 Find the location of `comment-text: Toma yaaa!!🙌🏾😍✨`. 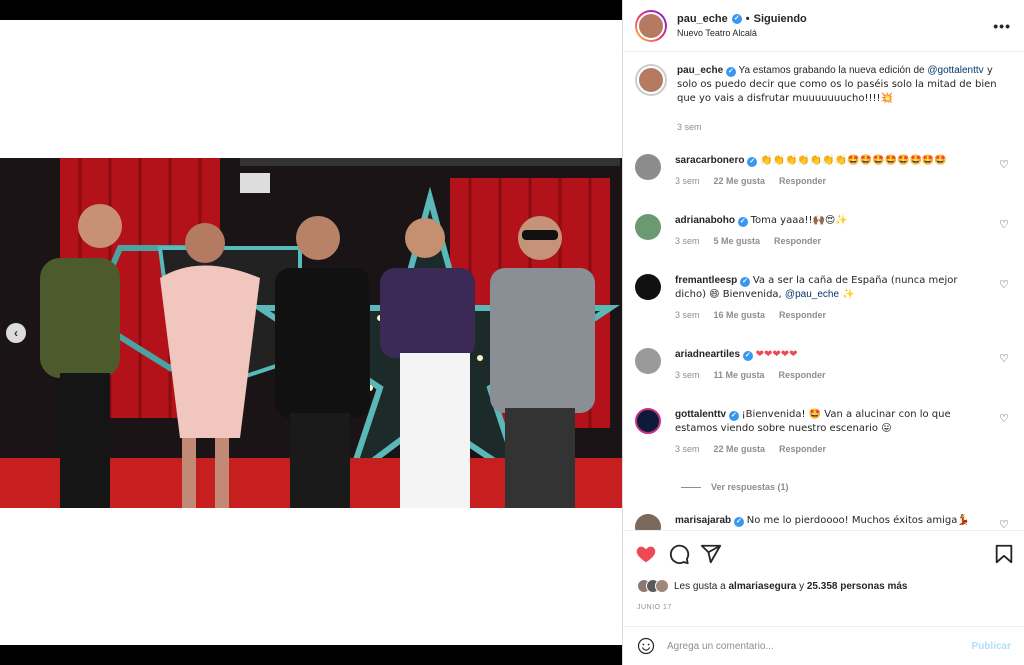

comment-text: Toma yaaa!!🙌🏾😍✨ is located at coordinates (799, 220).